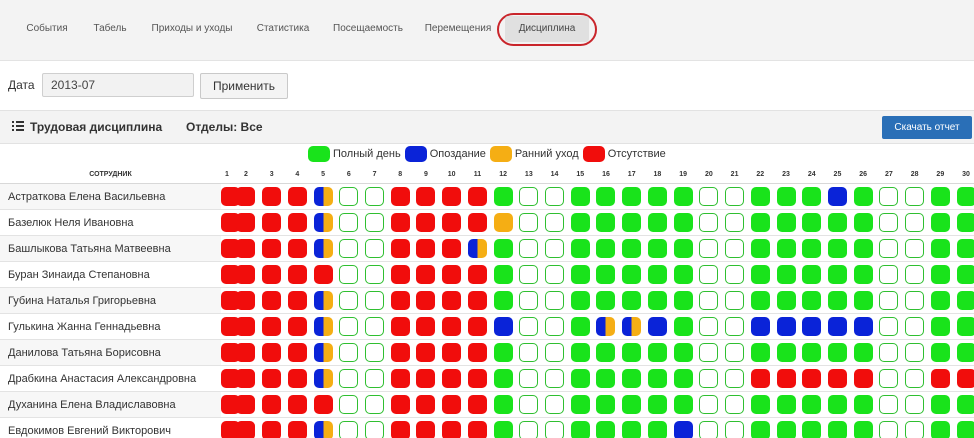  Describe the element at coordinates (244, 86) in the screenshot. I see `apply-button: Применить` at that location.